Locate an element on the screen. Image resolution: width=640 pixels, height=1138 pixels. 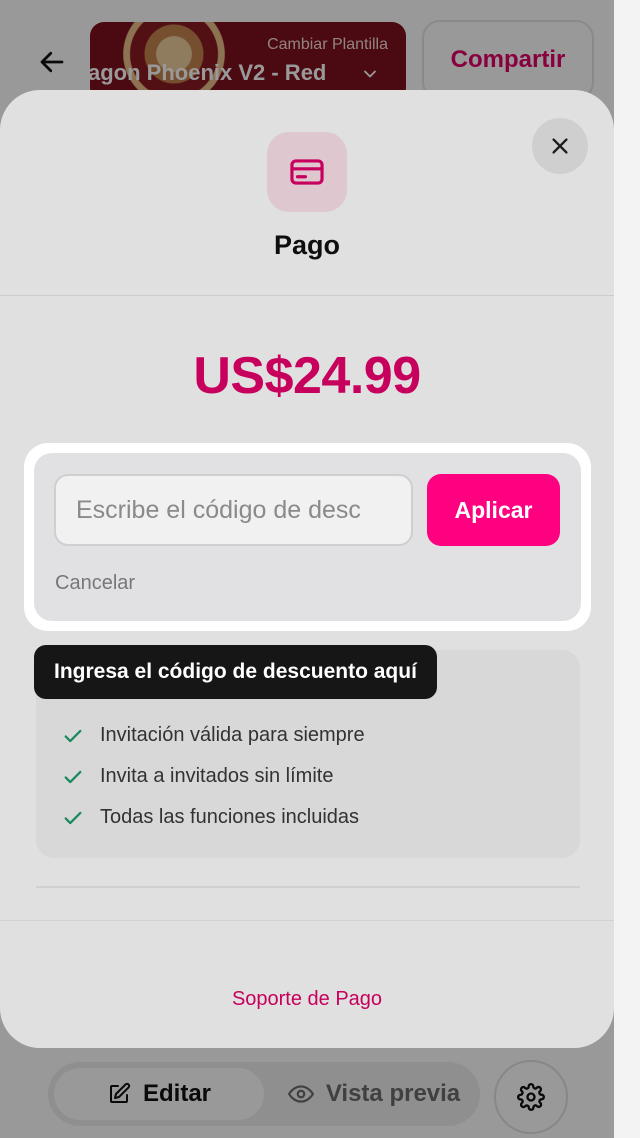
discount-code-input is located at coordinates (233, 510).